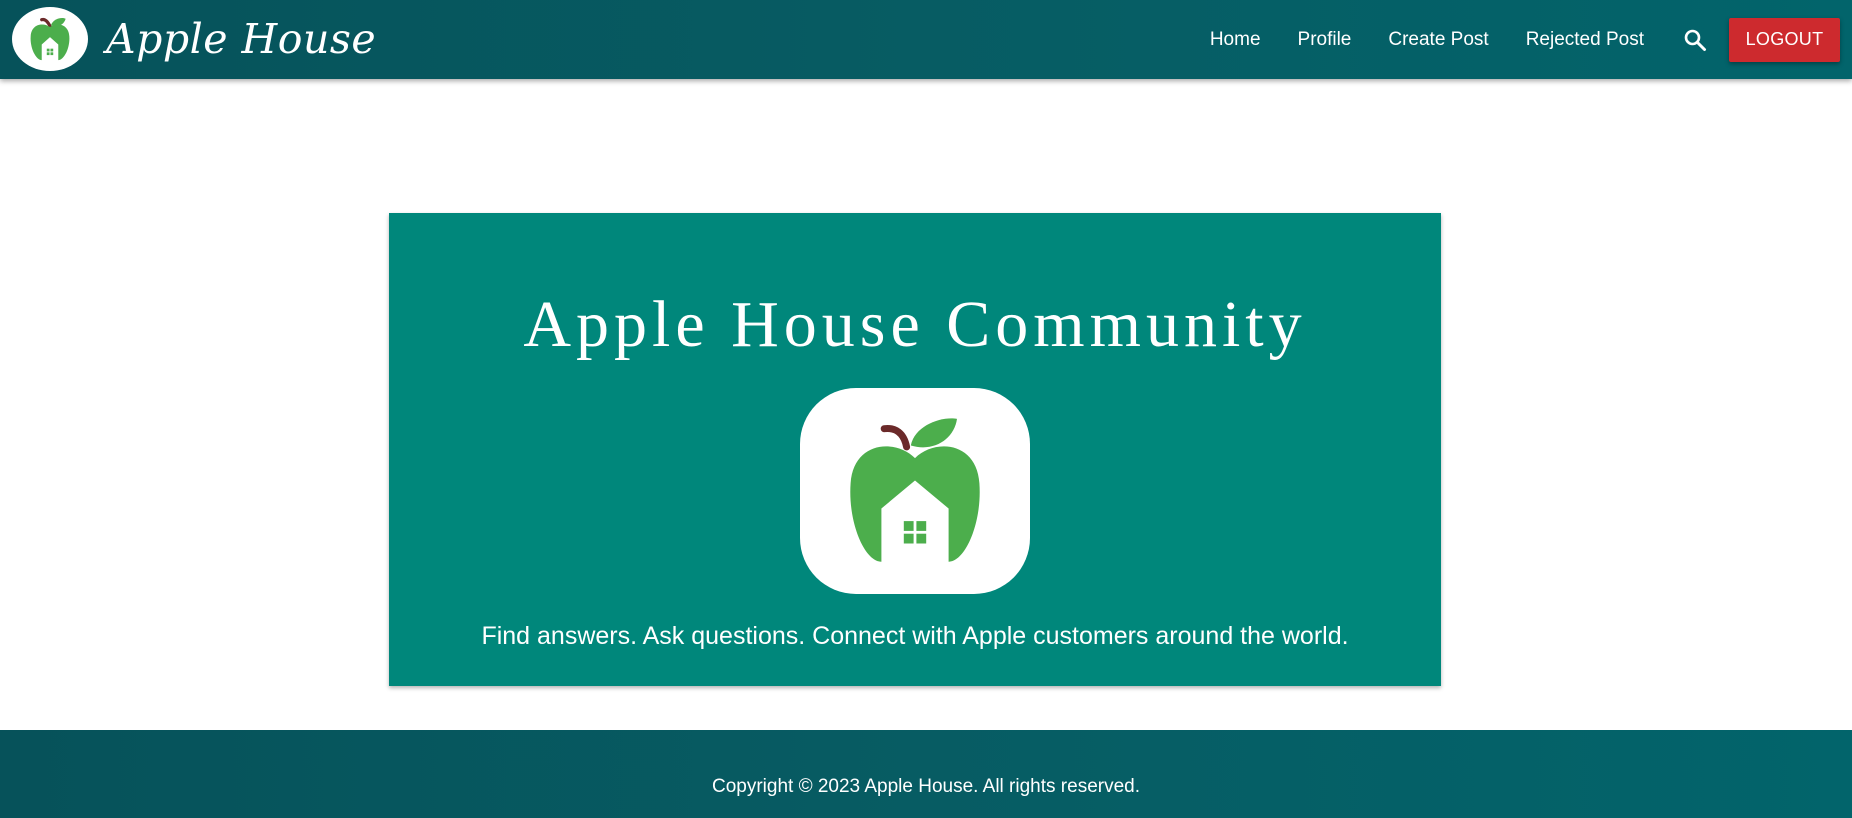 This screenshot has height=818, width=1852. What do you see at coordinates (1695, 40) in the screenshot?
I see `search-icon` at bounding box center [1695, 40].